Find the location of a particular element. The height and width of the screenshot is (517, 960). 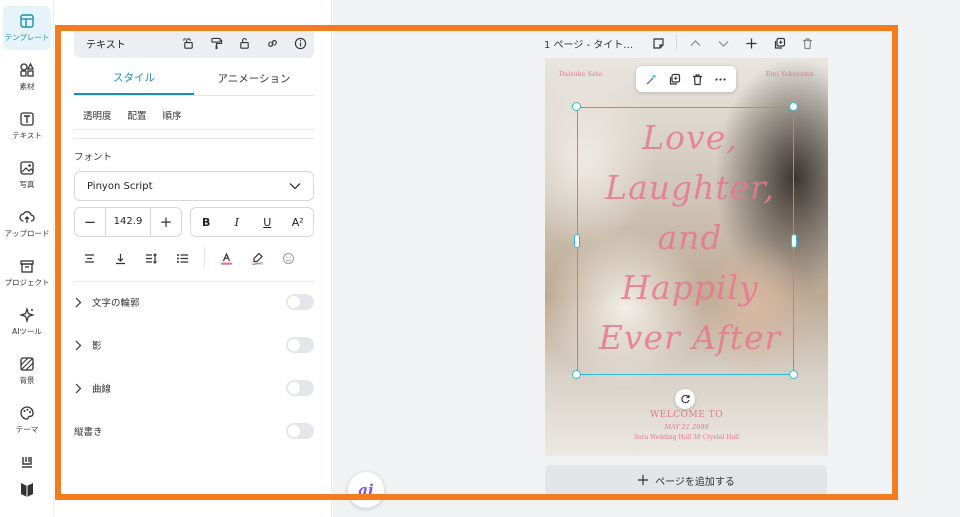

page-up-button is located at coordinates (695, 43).